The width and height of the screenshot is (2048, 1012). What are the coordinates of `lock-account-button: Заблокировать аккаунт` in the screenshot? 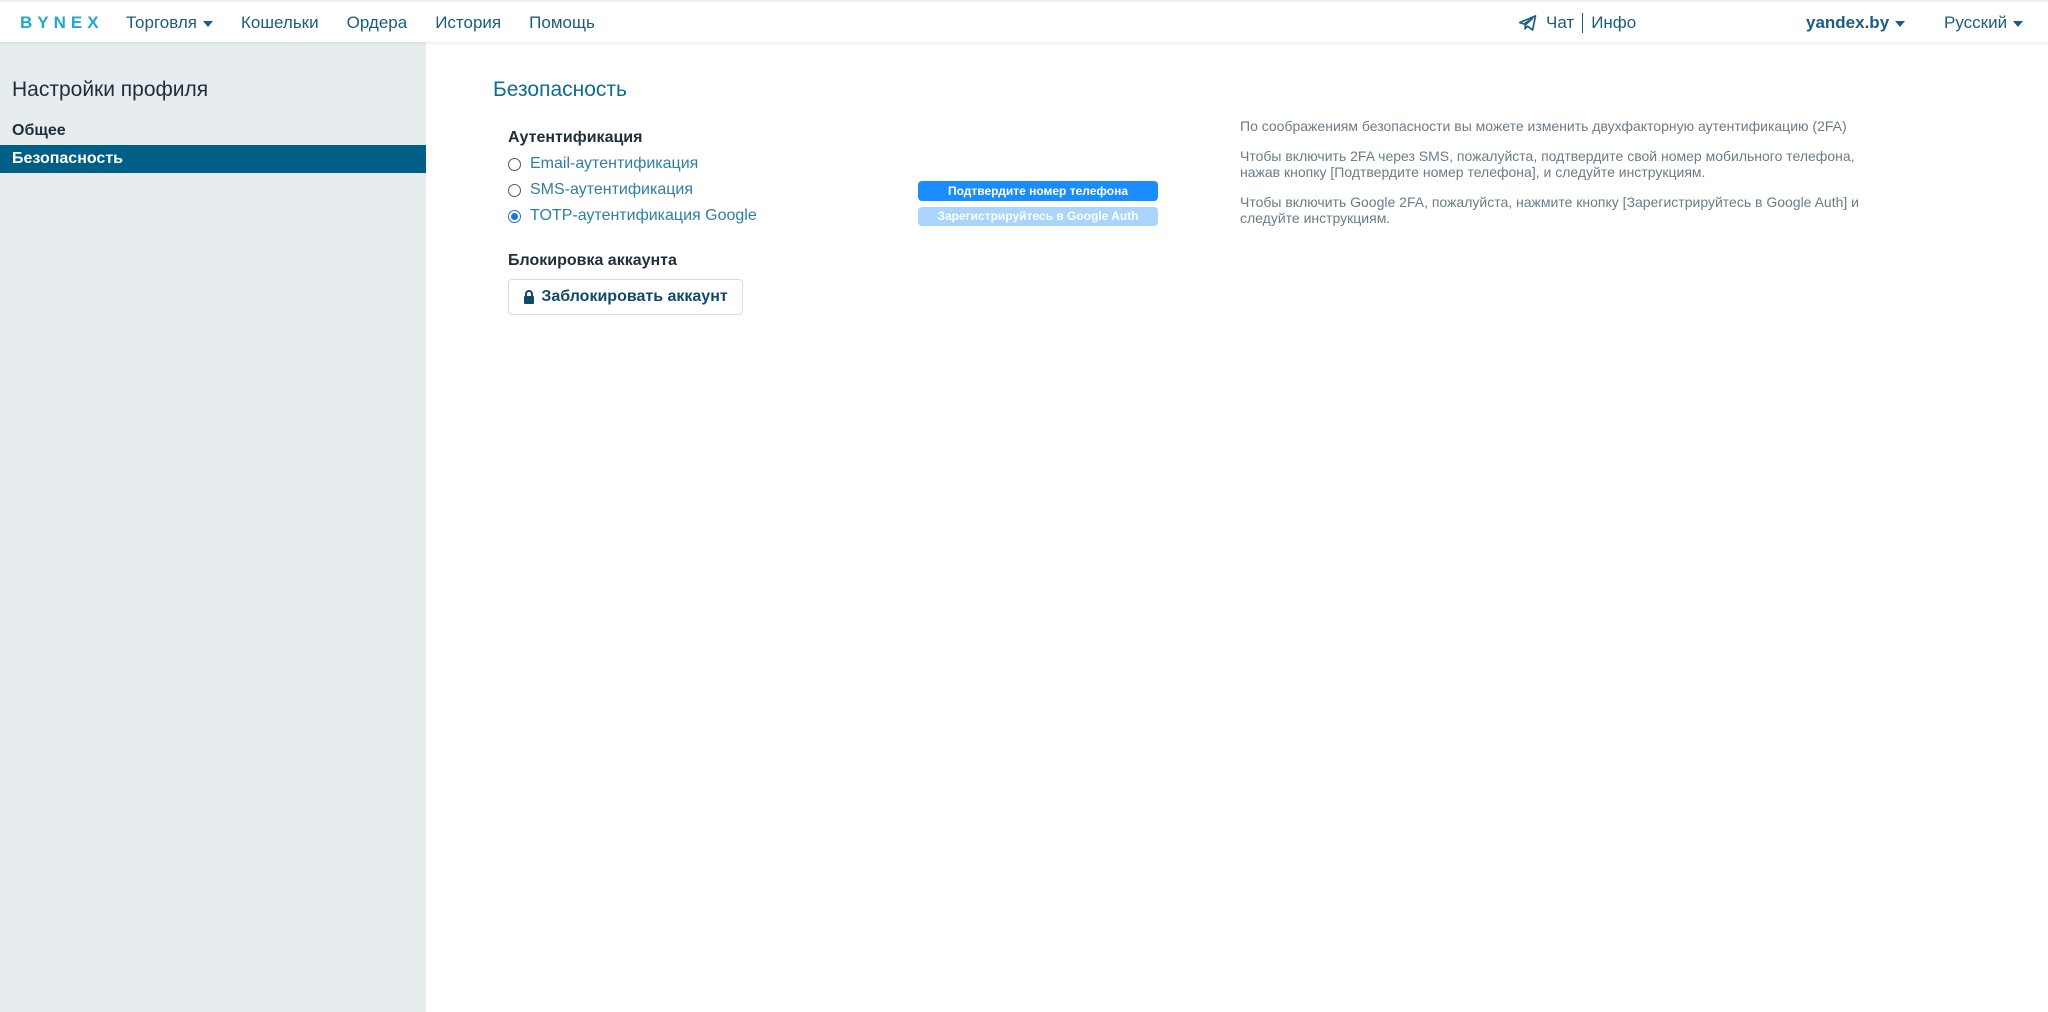 It's located at (625, 297).